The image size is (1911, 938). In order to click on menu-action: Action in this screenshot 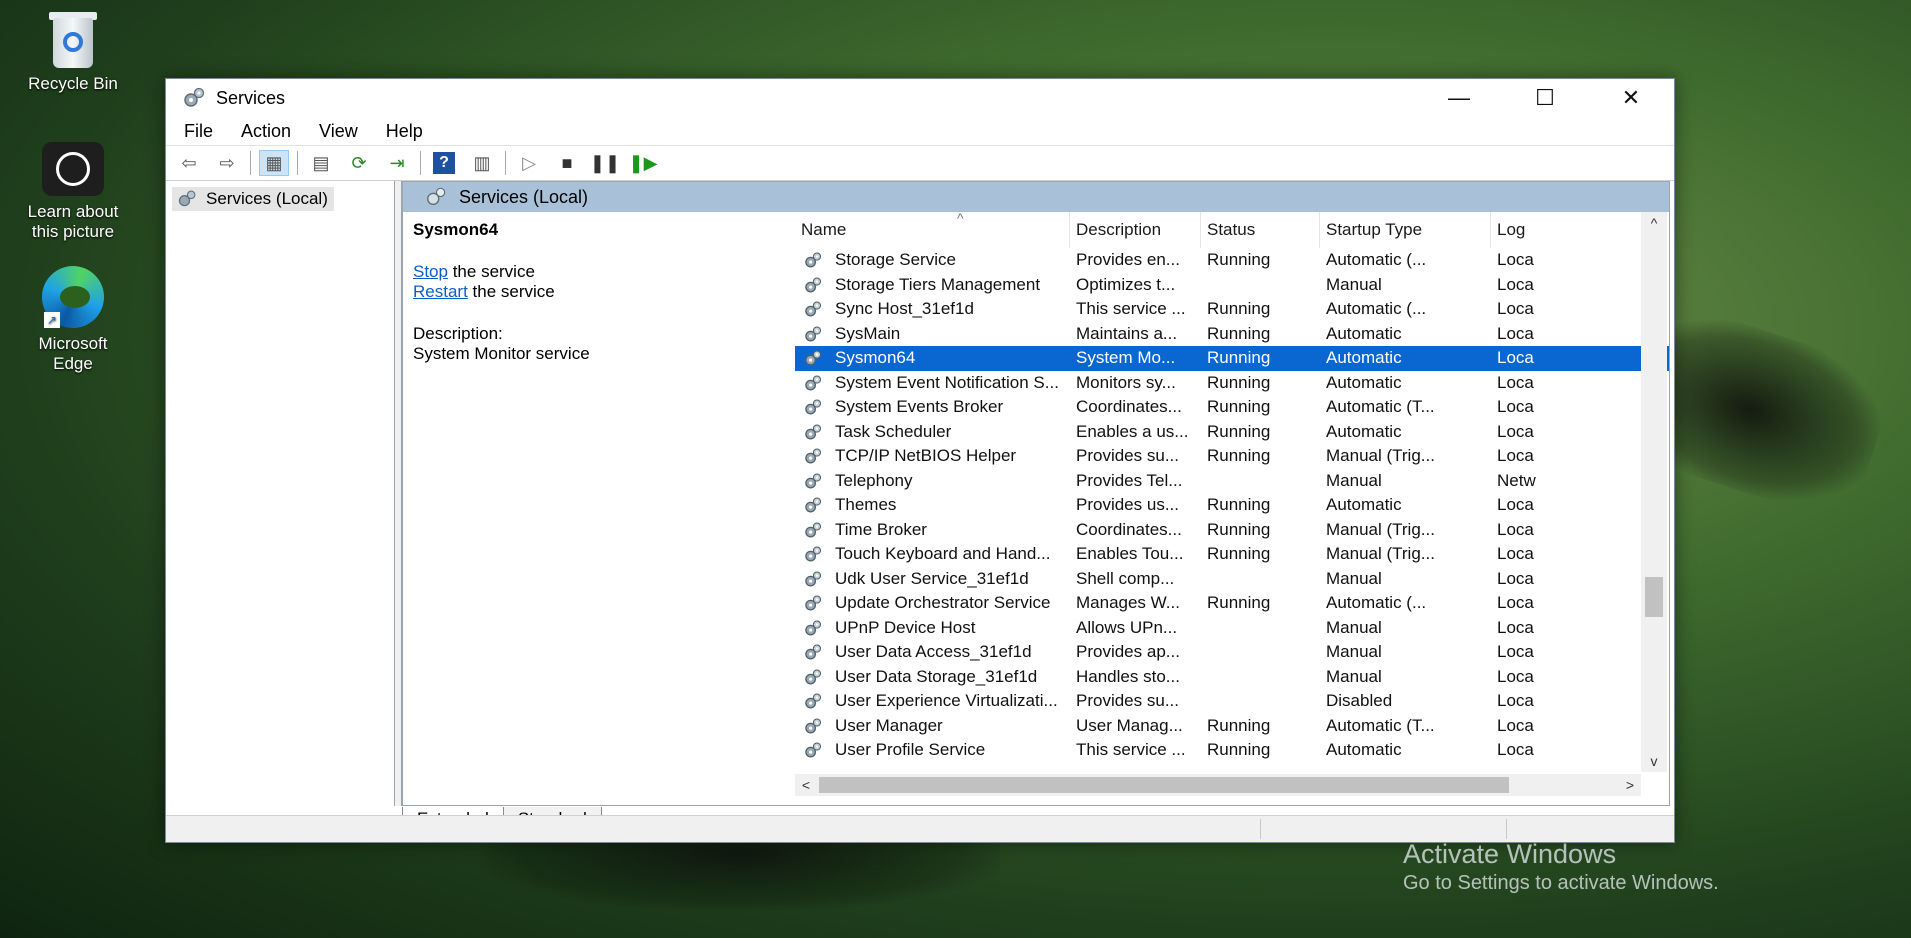, I will do `click(266, 131)`.